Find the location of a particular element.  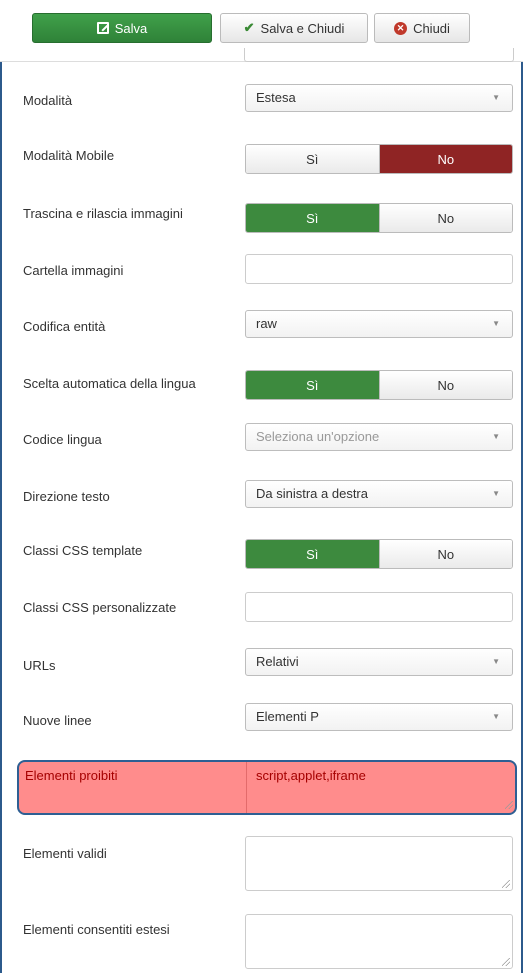

elementi-estesi-label: Elementi consentiti estesi is located at coordinates (96, 929).